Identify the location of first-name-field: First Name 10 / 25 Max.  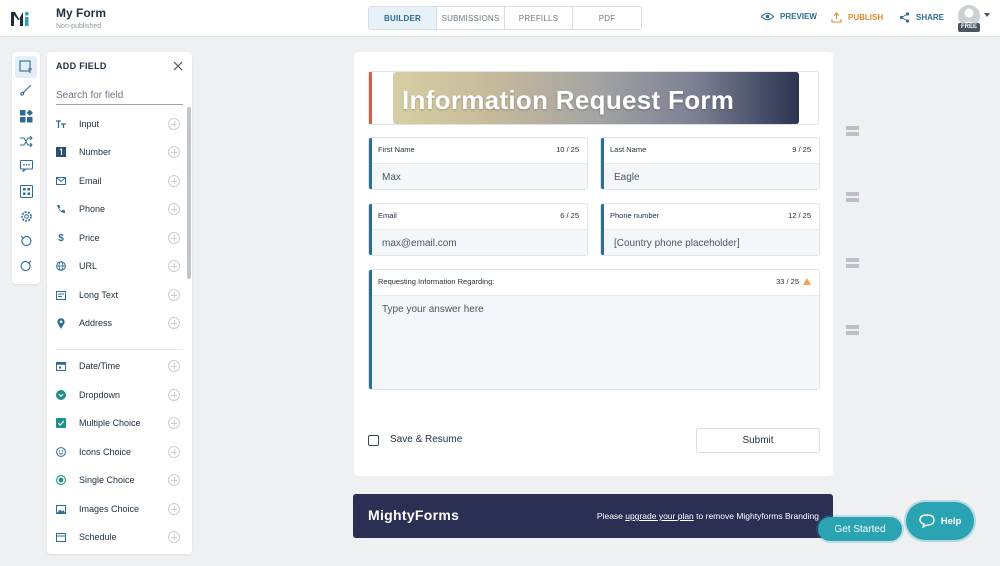
(478, 163).